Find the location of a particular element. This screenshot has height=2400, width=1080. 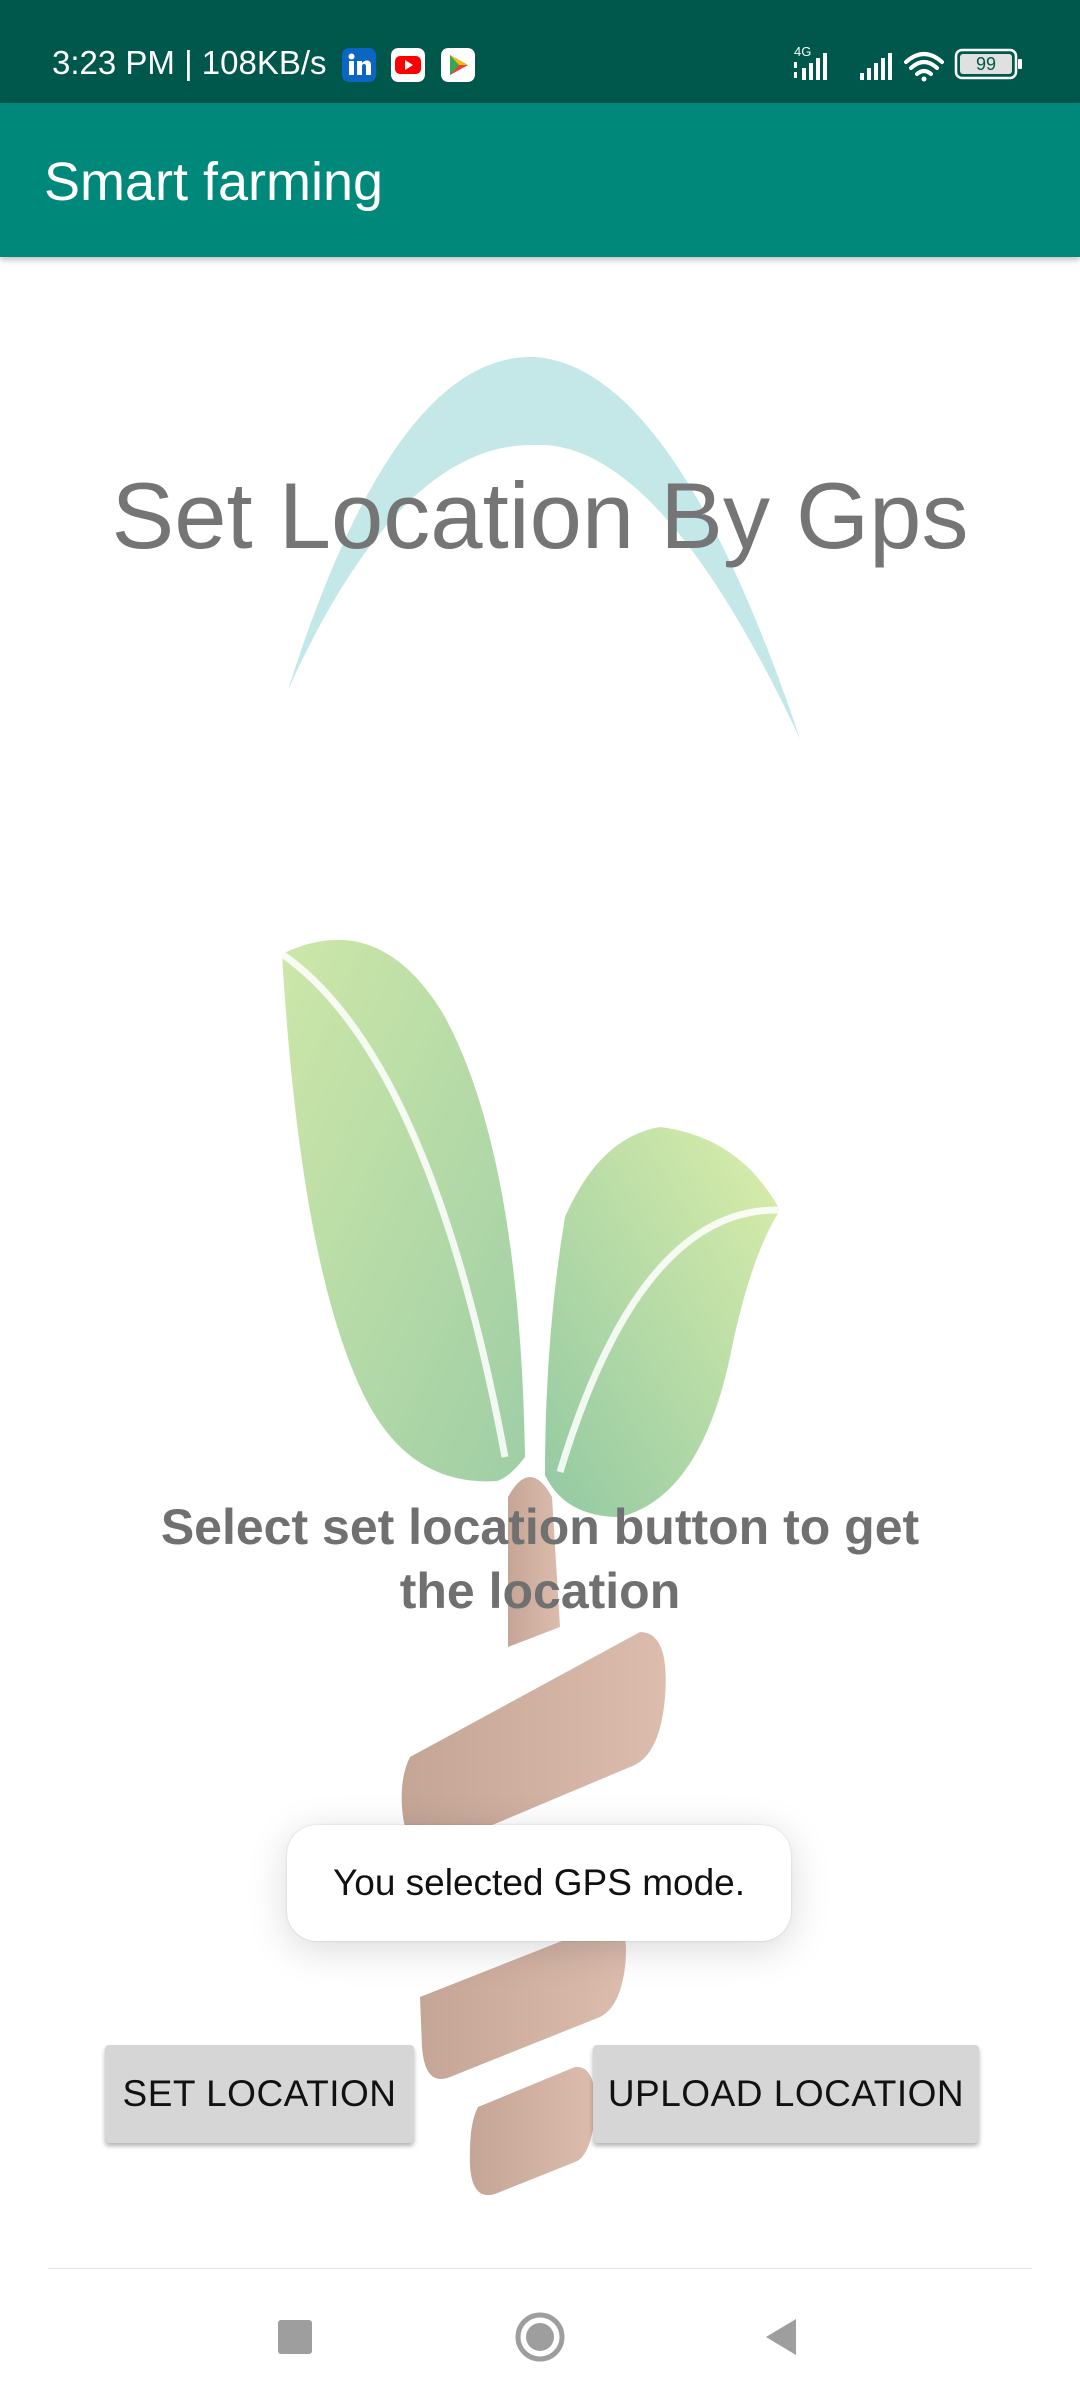

battery-level: 99 is located at coordinates (986, 64).